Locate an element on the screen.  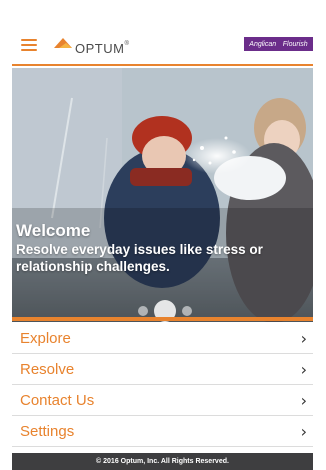
partner-name-2: Flourish is located at coordinates (295, 44).